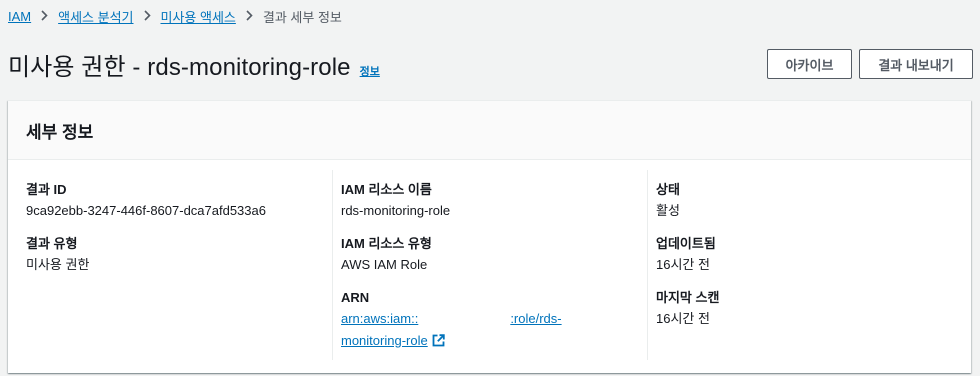 This screenshot has width=980, height=376. I want to click on archive-button: 아카이브, so click(809, 64).